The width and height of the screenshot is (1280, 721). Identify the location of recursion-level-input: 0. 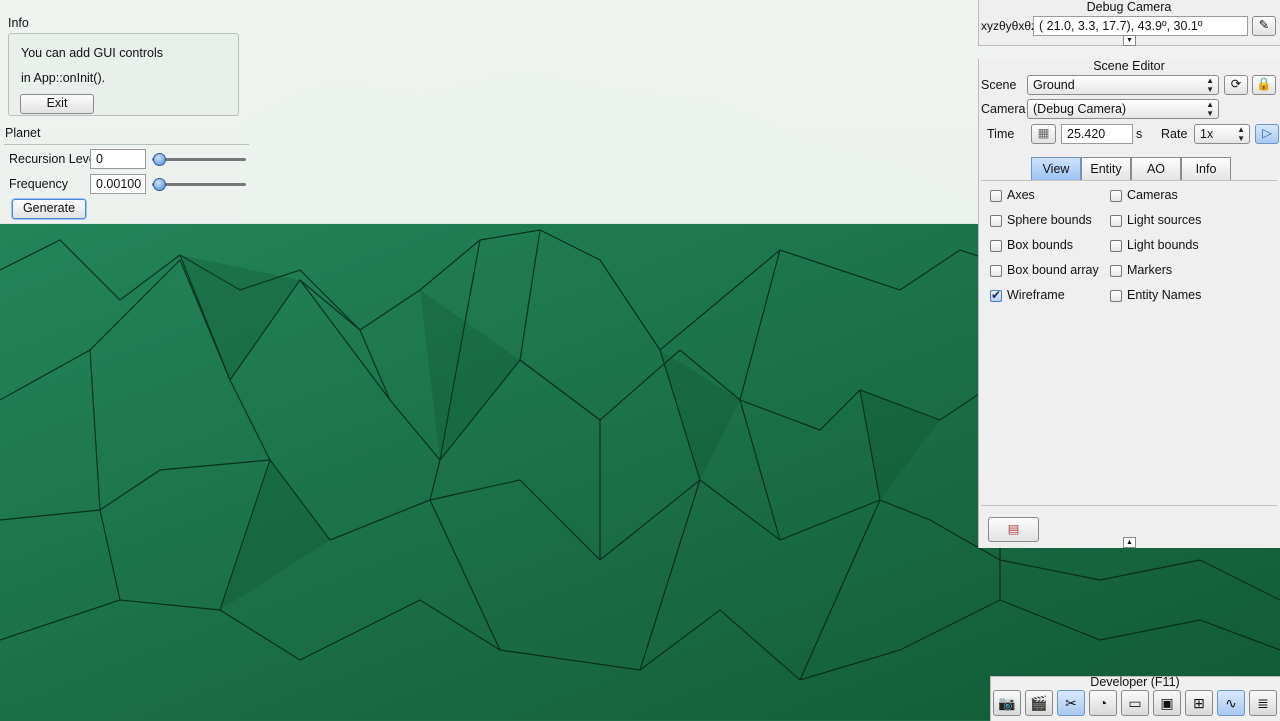
(118, 159).